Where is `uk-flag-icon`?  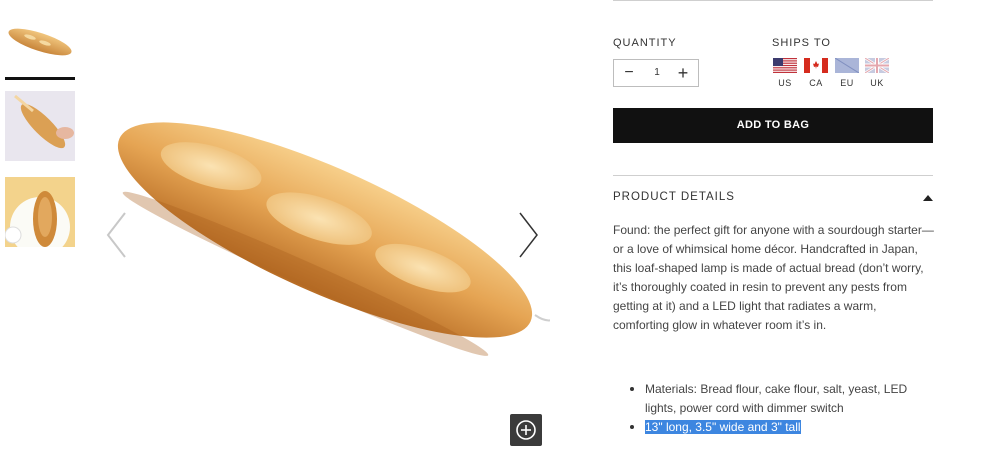 uk-flag-icon is located at coordinates (877, 65).